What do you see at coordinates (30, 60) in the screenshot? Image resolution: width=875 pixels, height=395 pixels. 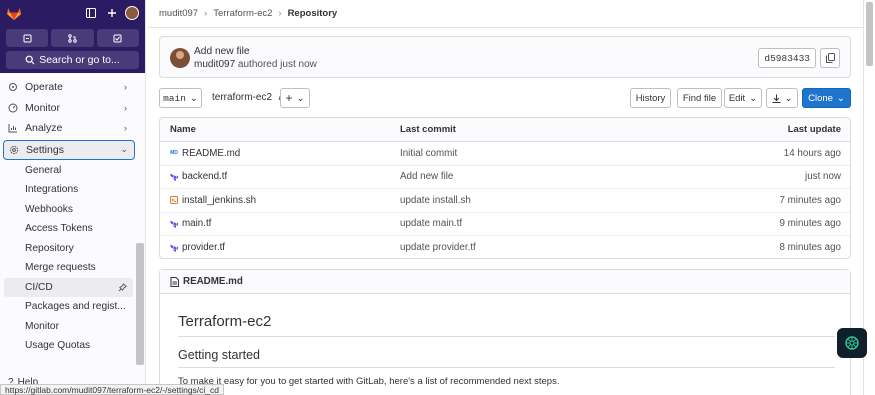 I see `search-icon` at bounding box center [30, 60].